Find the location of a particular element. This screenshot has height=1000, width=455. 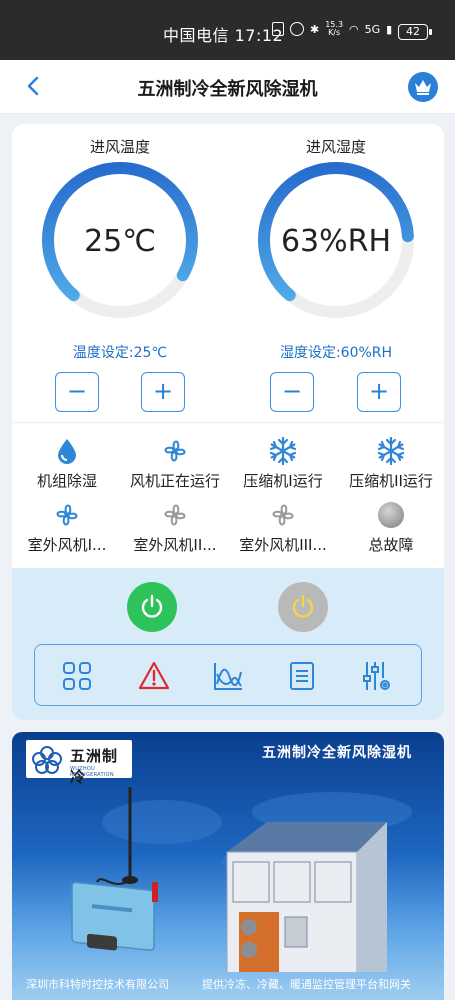

status-general-fault: 总故障 is located at coordinates (390, 527).